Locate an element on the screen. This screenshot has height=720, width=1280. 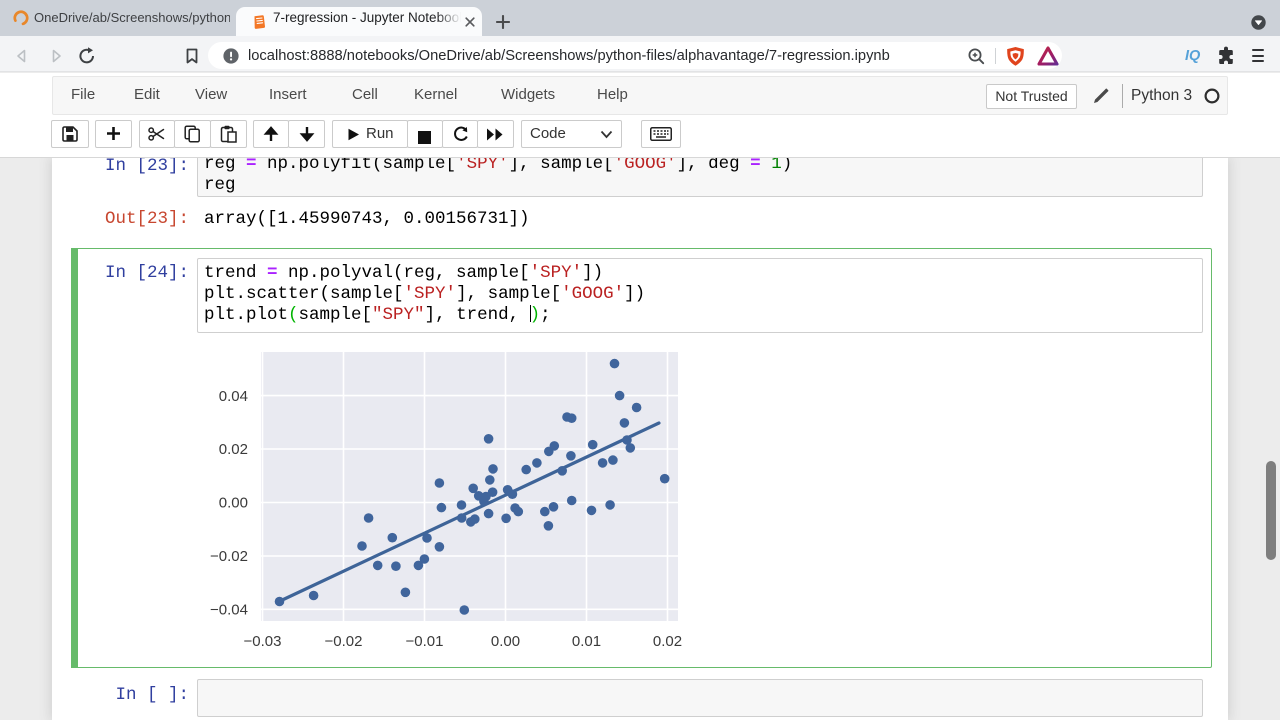
svg-text: −0.01 is located at coordinates (425, 641).